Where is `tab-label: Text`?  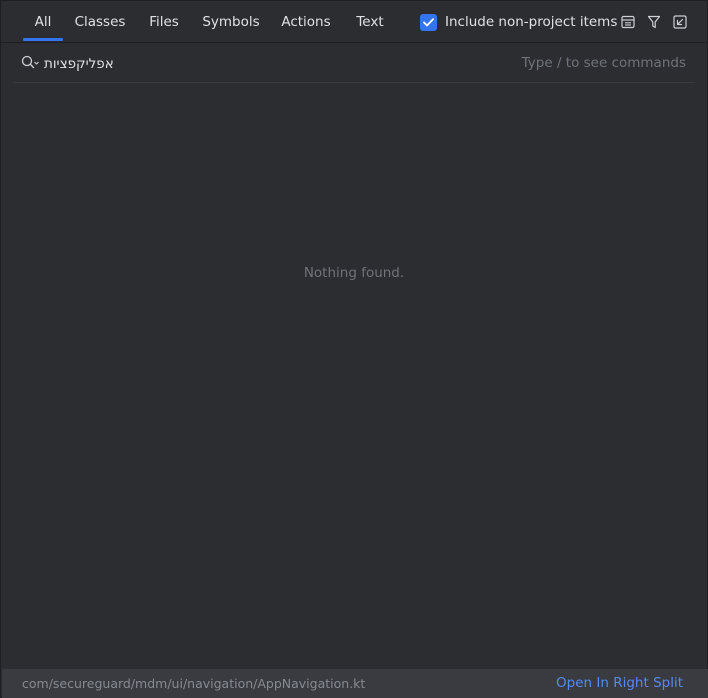
tab-label: Text is located at coordinates (370, 22).